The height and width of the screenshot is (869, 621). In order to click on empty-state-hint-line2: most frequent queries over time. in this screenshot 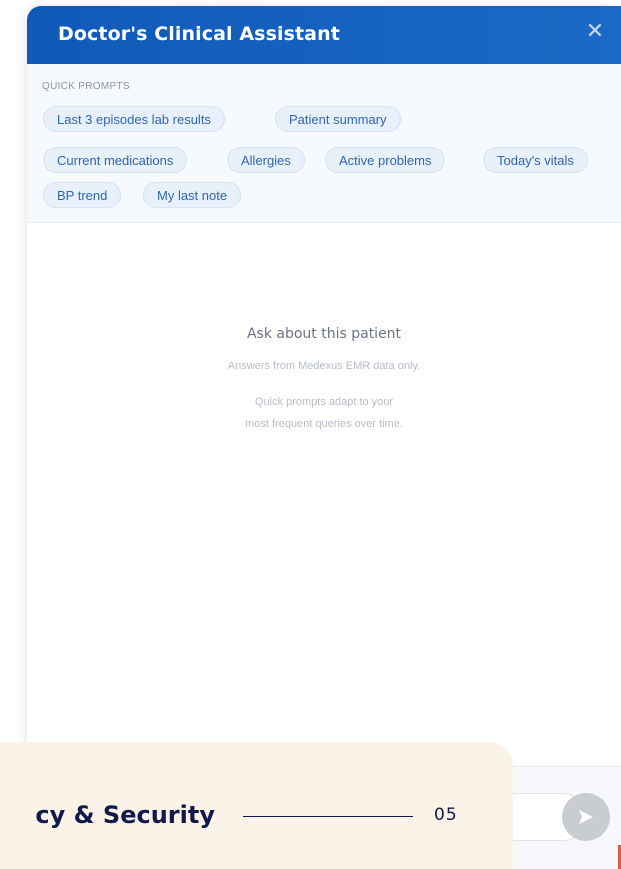, I will do `click(324, 424)`.